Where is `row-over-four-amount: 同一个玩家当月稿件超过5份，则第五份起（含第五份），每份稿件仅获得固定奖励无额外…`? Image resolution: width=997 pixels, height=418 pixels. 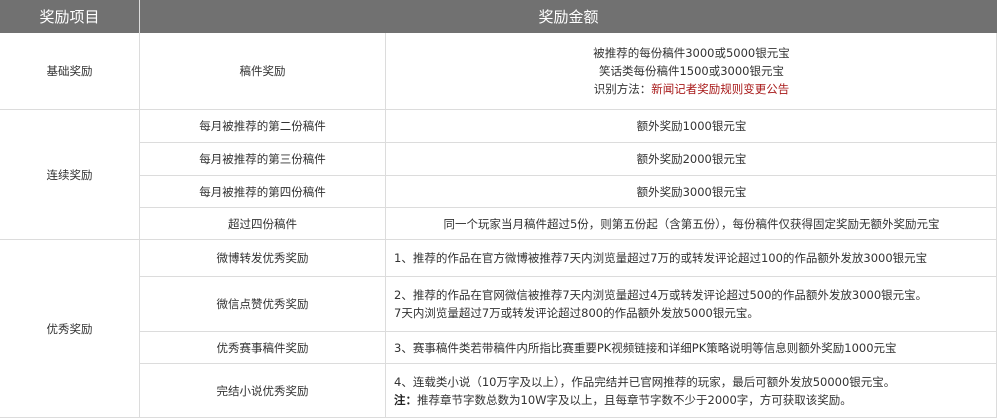
row-over-four-amount: 同一个玩家当月稿件超过5份，则第五份起（含第五份），每份稿件仅获得固定奖励无额外… is located at coordinates (691, 223).